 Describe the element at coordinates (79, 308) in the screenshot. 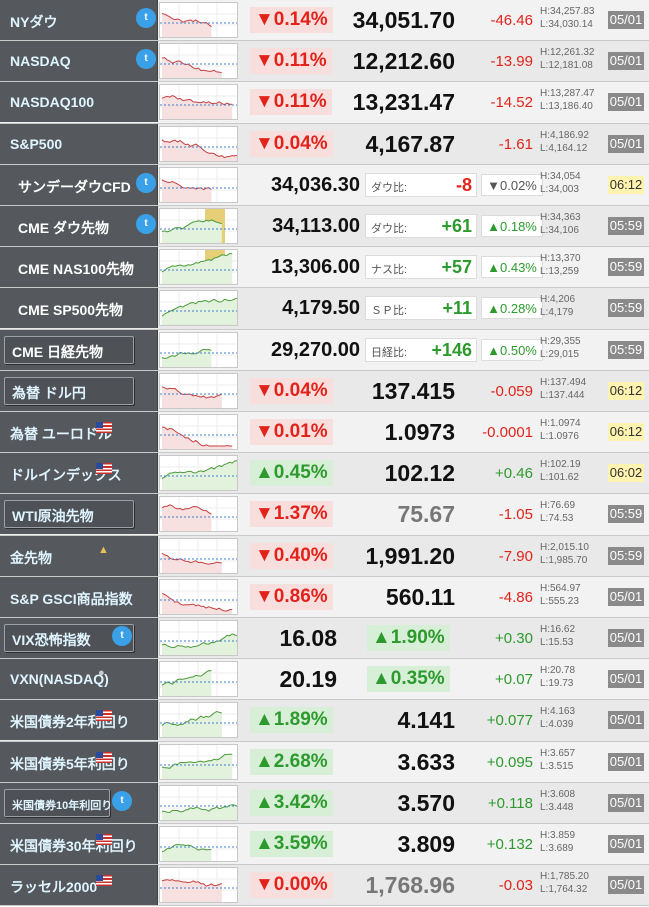

I see `instrument-name-cell: CME SP500先物` at that location.